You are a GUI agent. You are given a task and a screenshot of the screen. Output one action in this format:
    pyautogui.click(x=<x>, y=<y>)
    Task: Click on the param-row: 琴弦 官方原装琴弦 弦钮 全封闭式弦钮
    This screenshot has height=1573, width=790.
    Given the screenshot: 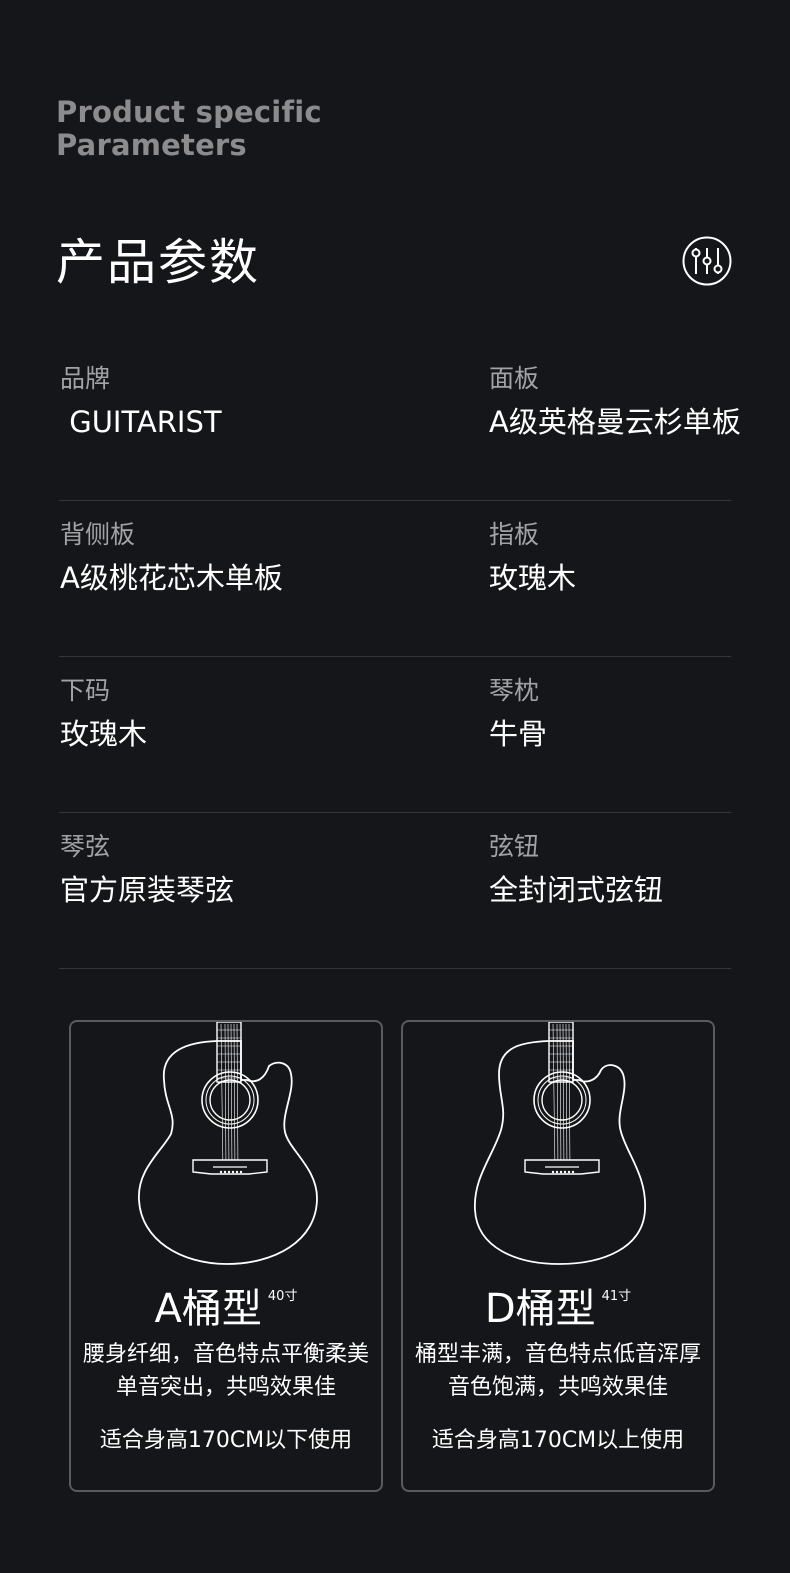 What is the action you would take?
    pyautogui.click(x=395, y=891)
    